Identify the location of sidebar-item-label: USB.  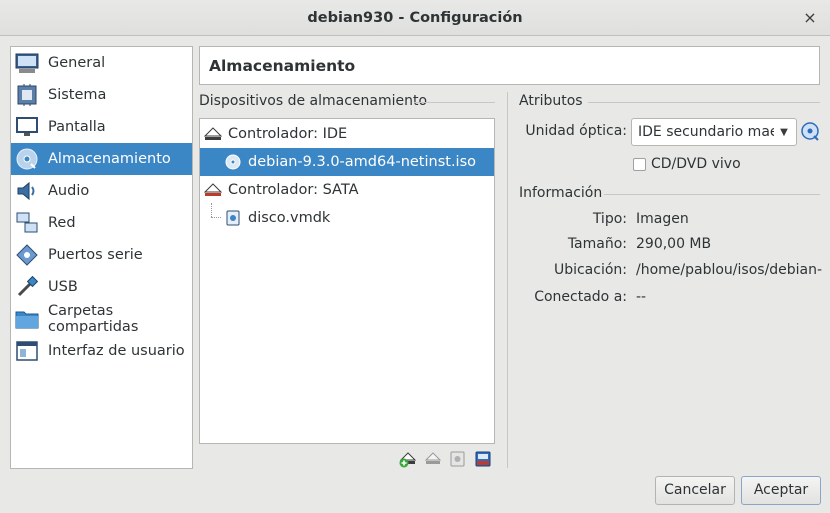
(63, 287).